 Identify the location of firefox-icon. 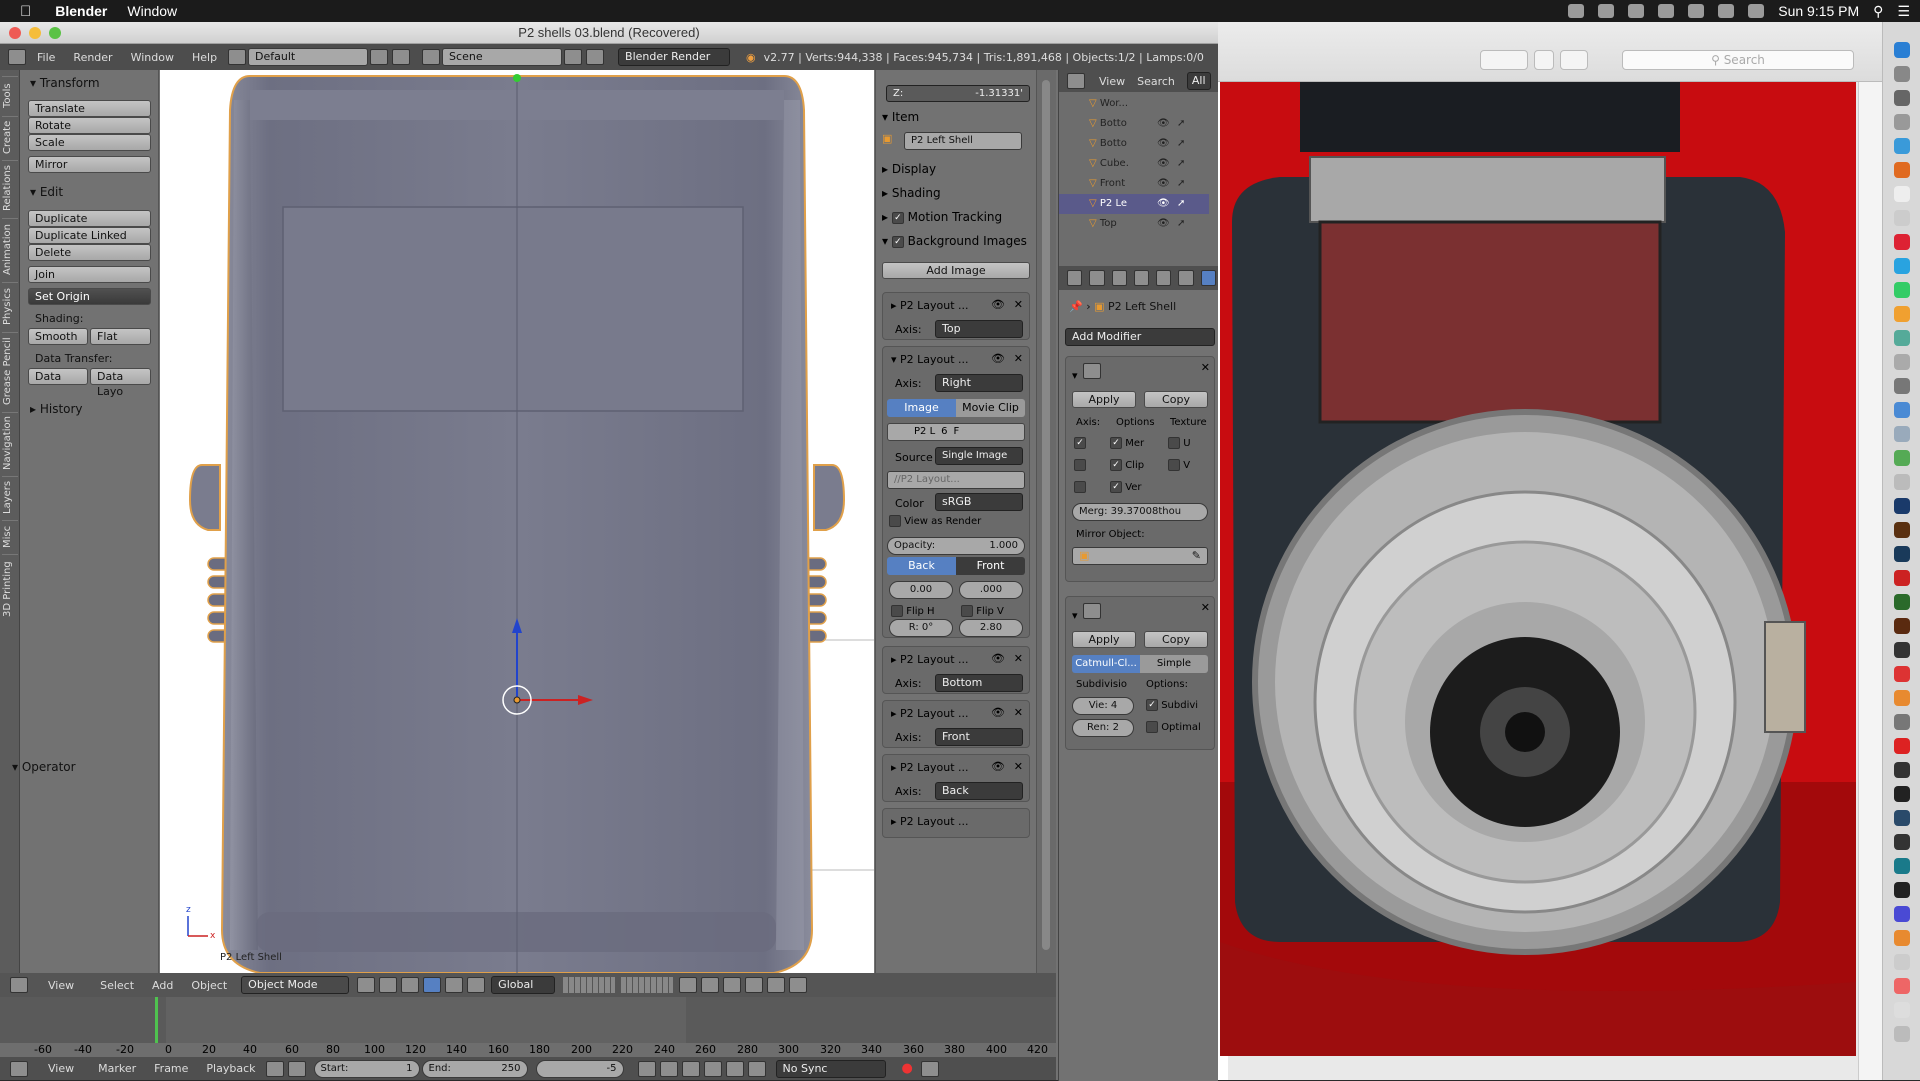
(1902, 170).